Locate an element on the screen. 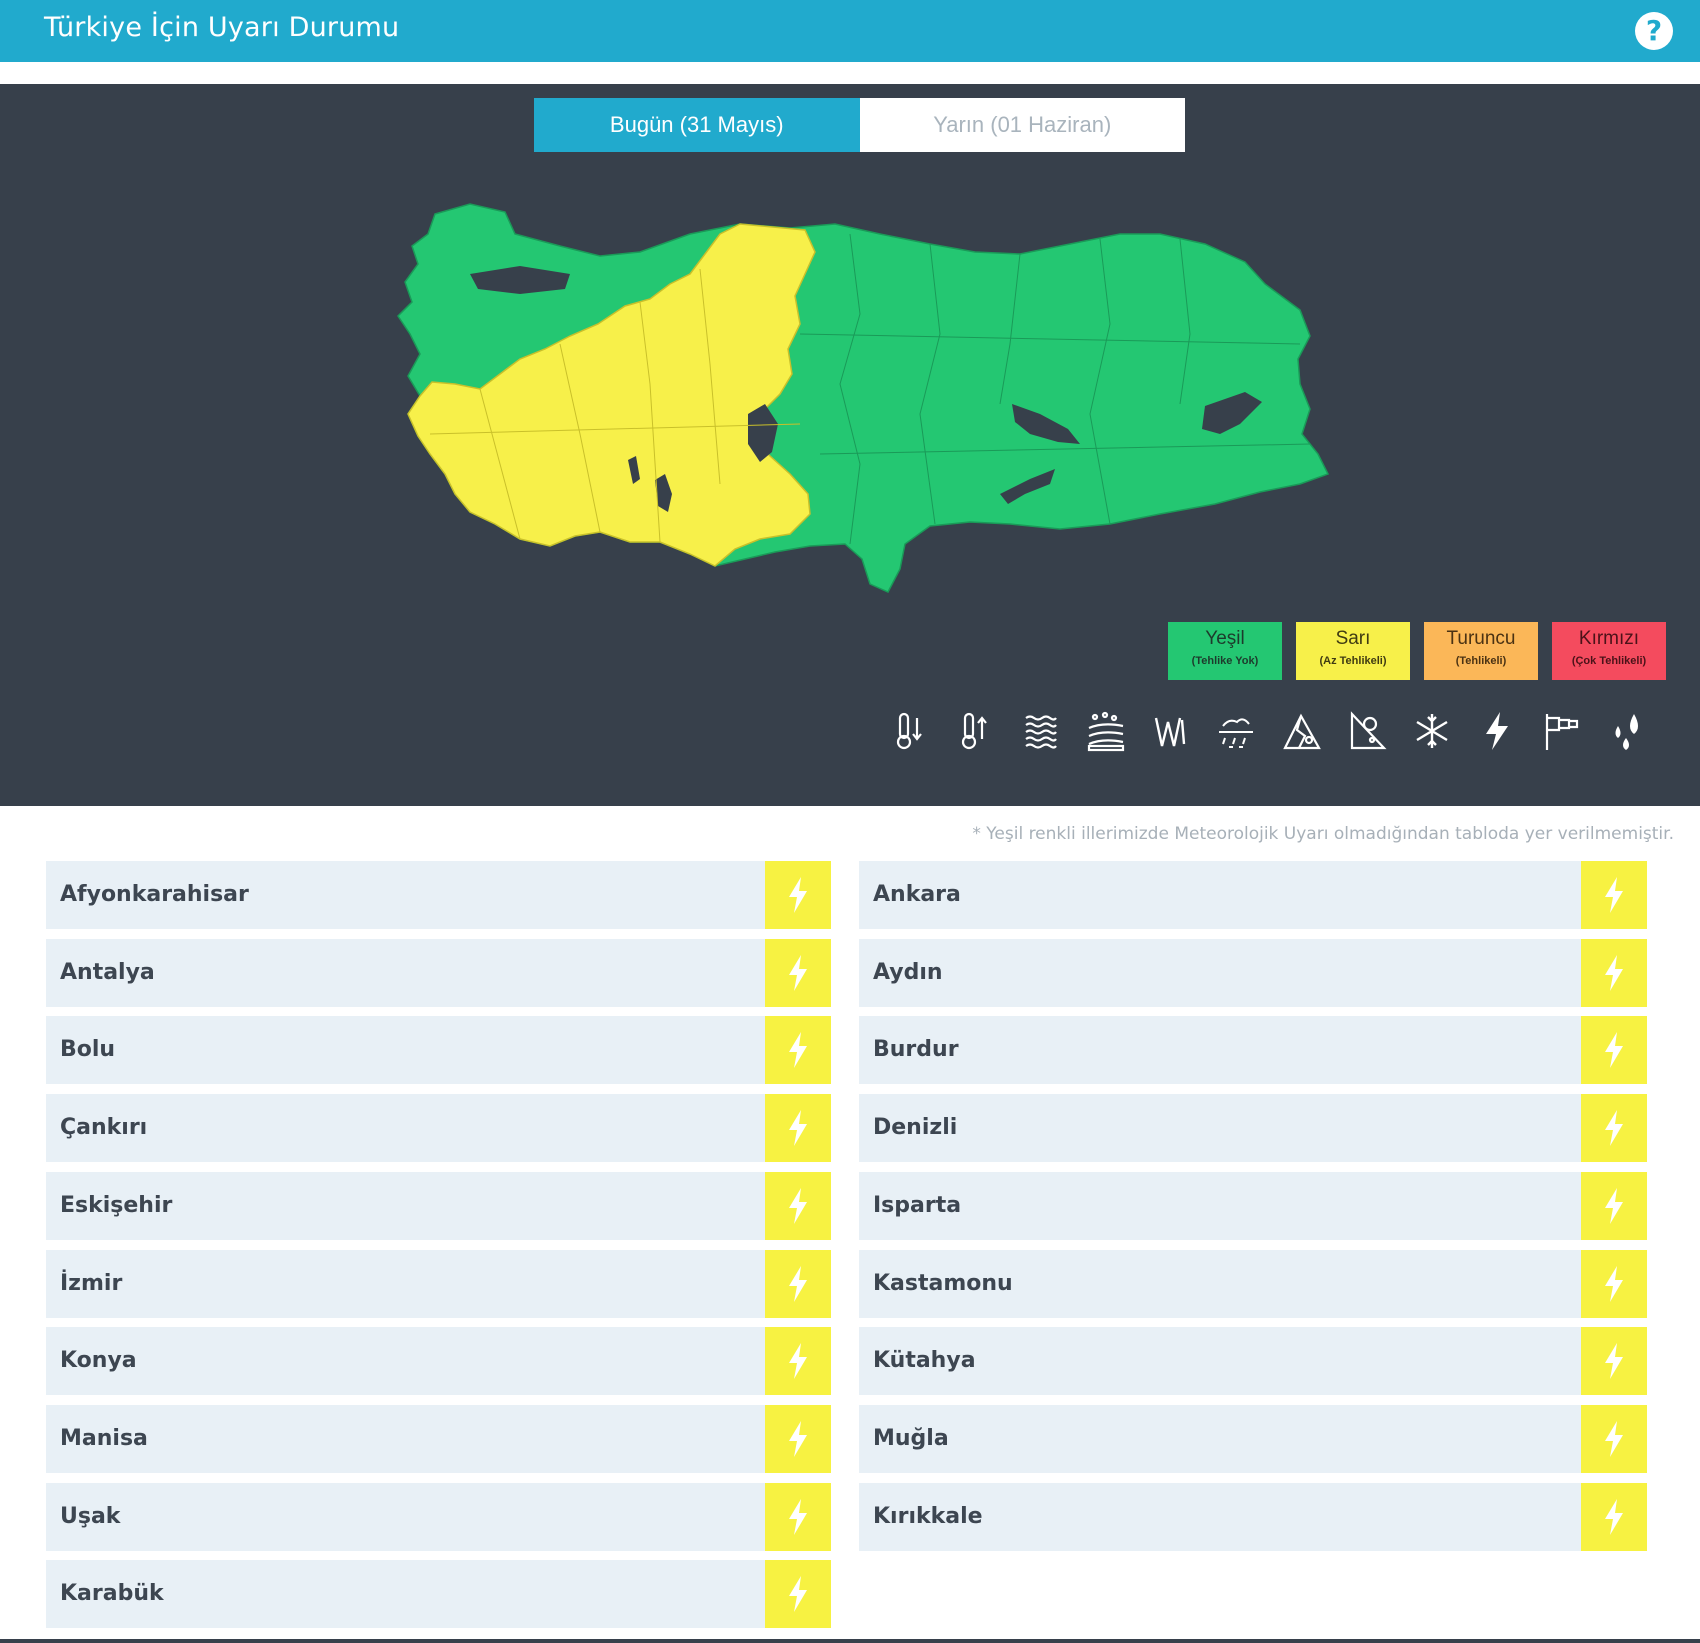 The width and height of the screenshot is (1700, 1643). province-row: Isparta is located at coordinates (1253, 1206).